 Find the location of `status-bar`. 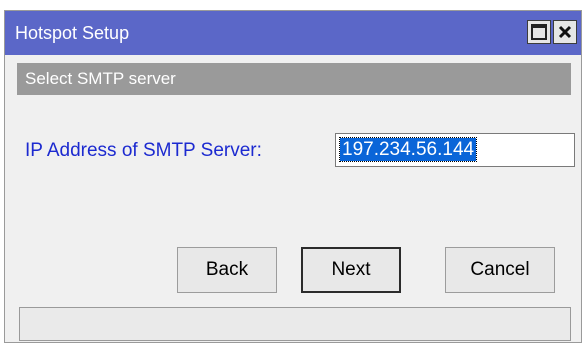

status-bar is located at coordinates (295, 324).